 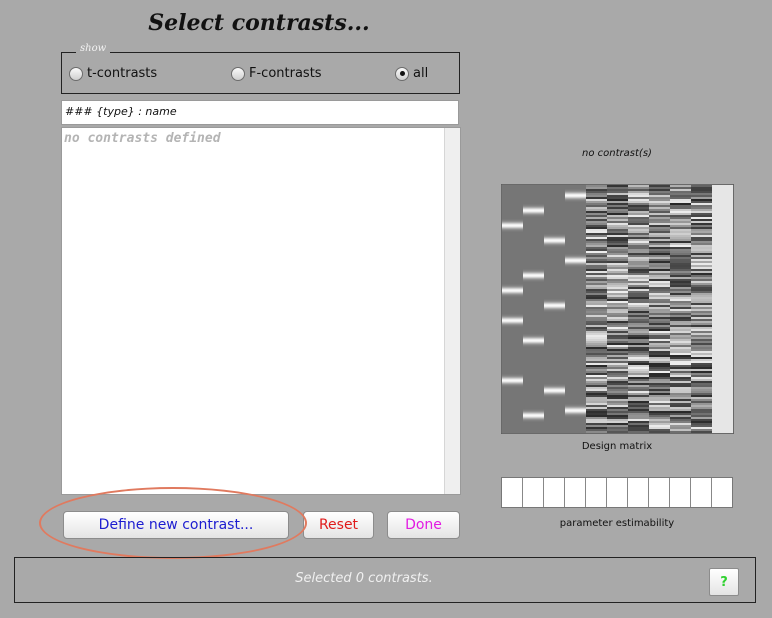 I want to click on done-button: Done, so click(x=423, y=525).